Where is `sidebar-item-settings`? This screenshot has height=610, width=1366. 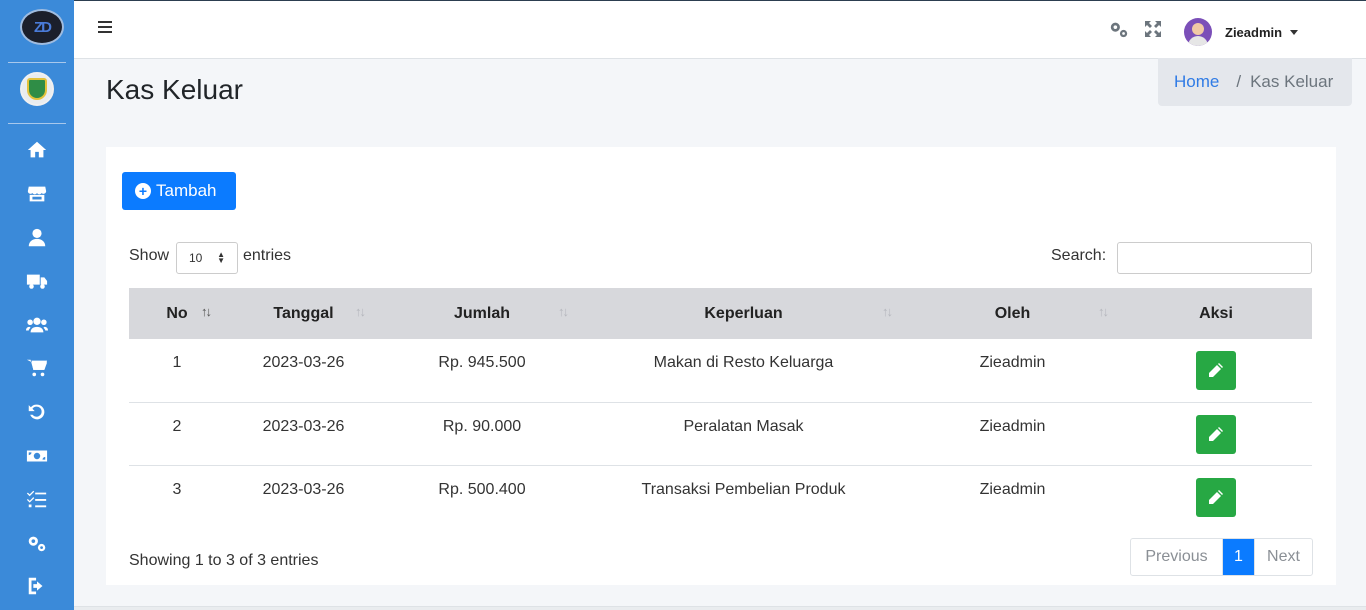 sidebar-item-settings is located at coordinates (37, 543).